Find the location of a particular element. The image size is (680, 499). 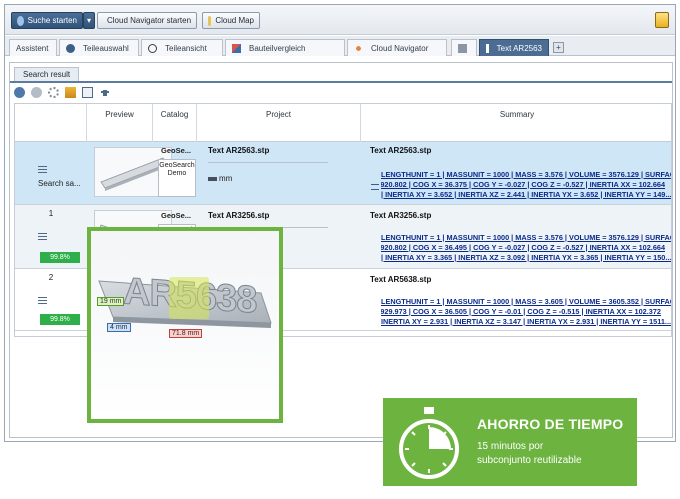

tab-text-ar2563: Text AR2563 is located at coordinates (514, 47).